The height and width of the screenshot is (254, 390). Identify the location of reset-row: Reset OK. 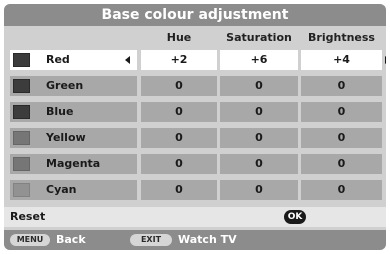
(195, 217).